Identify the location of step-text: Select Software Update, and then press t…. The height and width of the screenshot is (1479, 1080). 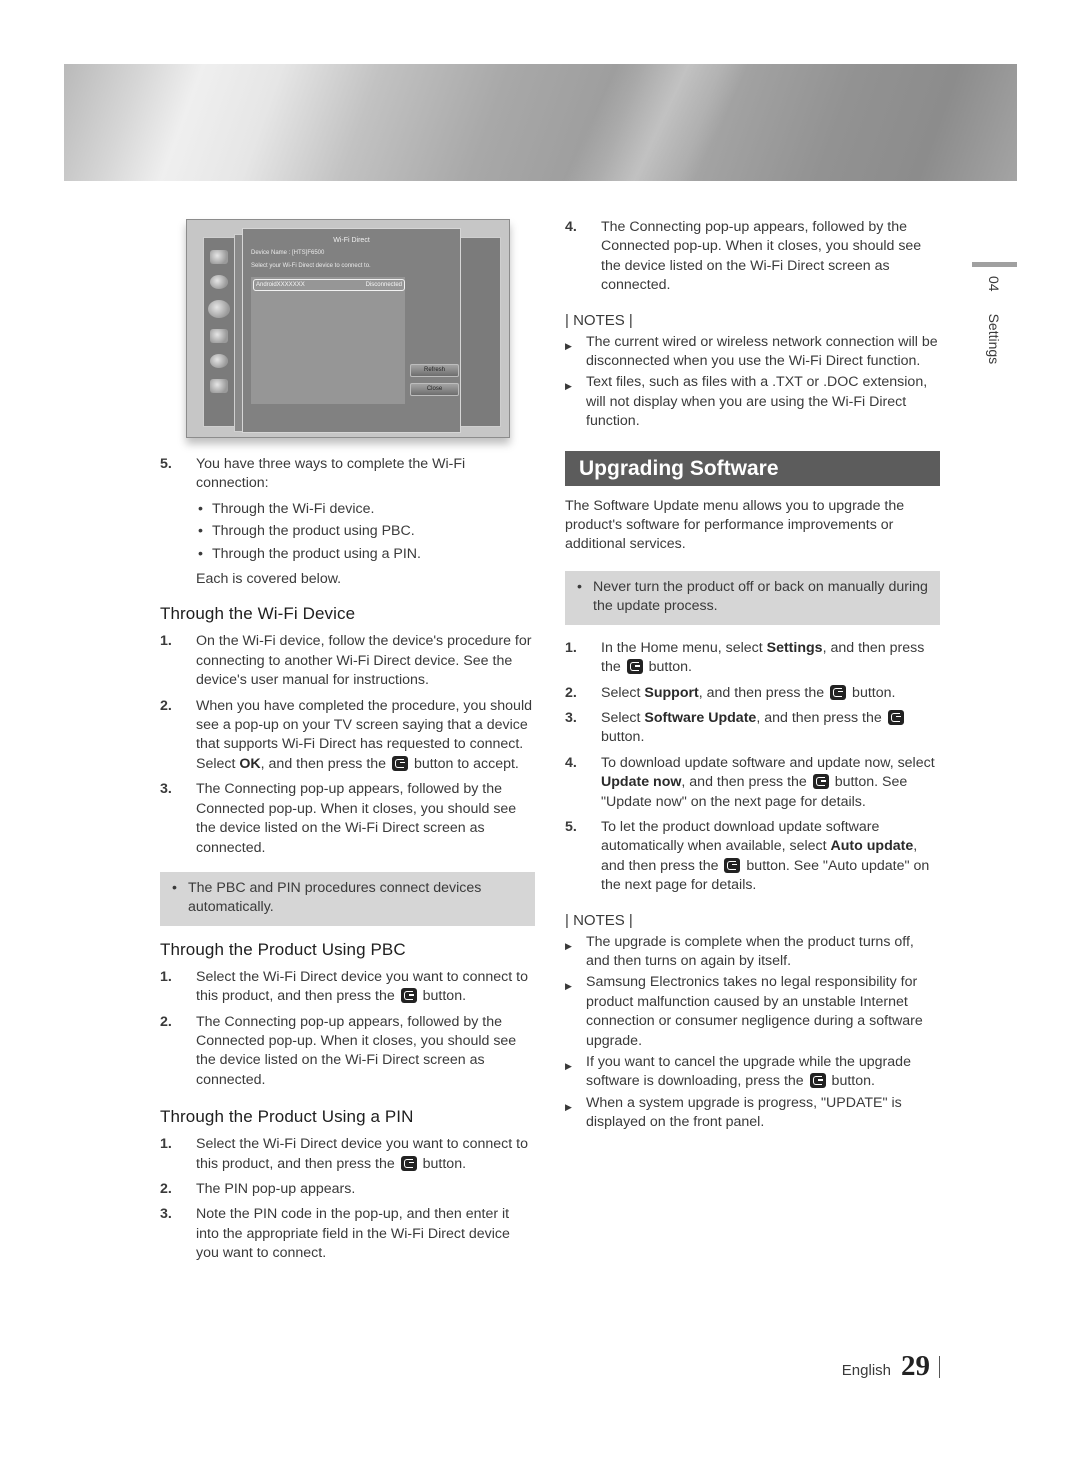
(770, 728).